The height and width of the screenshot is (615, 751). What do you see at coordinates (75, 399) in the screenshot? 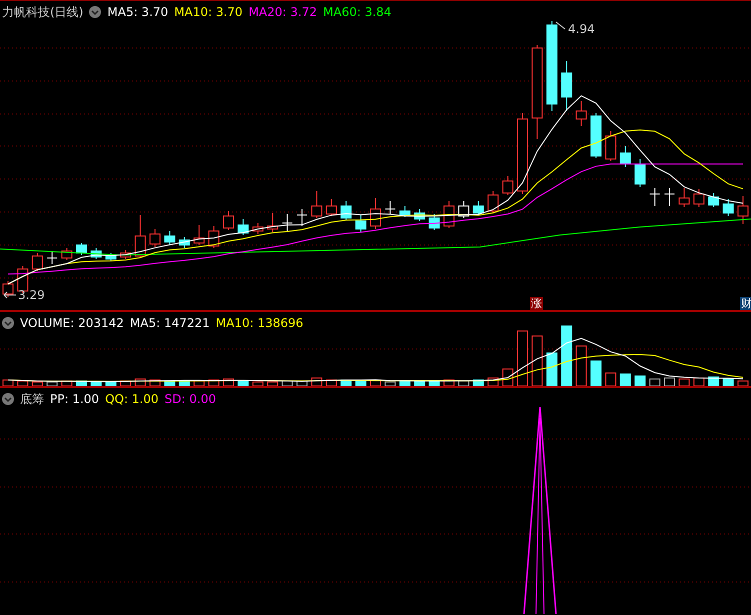
I see `indicator-value: PP: 1.00` at bounding box center [75, 399].